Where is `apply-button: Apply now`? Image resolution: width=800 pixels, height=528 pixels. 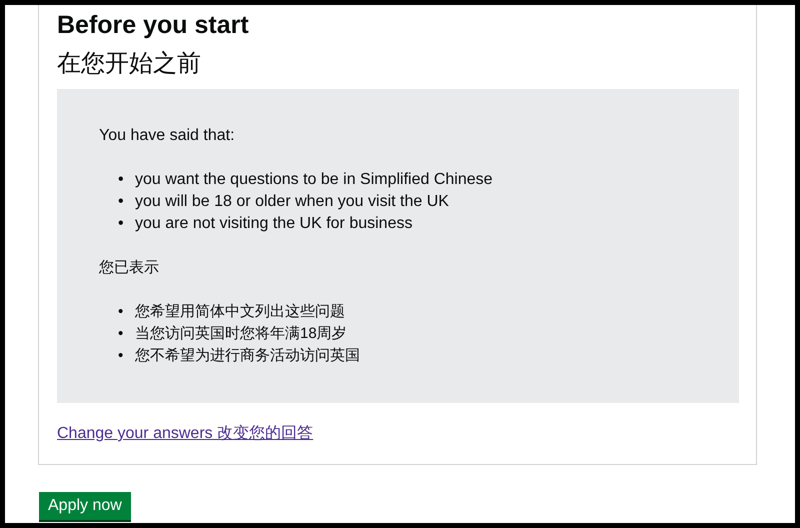
apply-button: Apply now is located at coordinates (85, 506).